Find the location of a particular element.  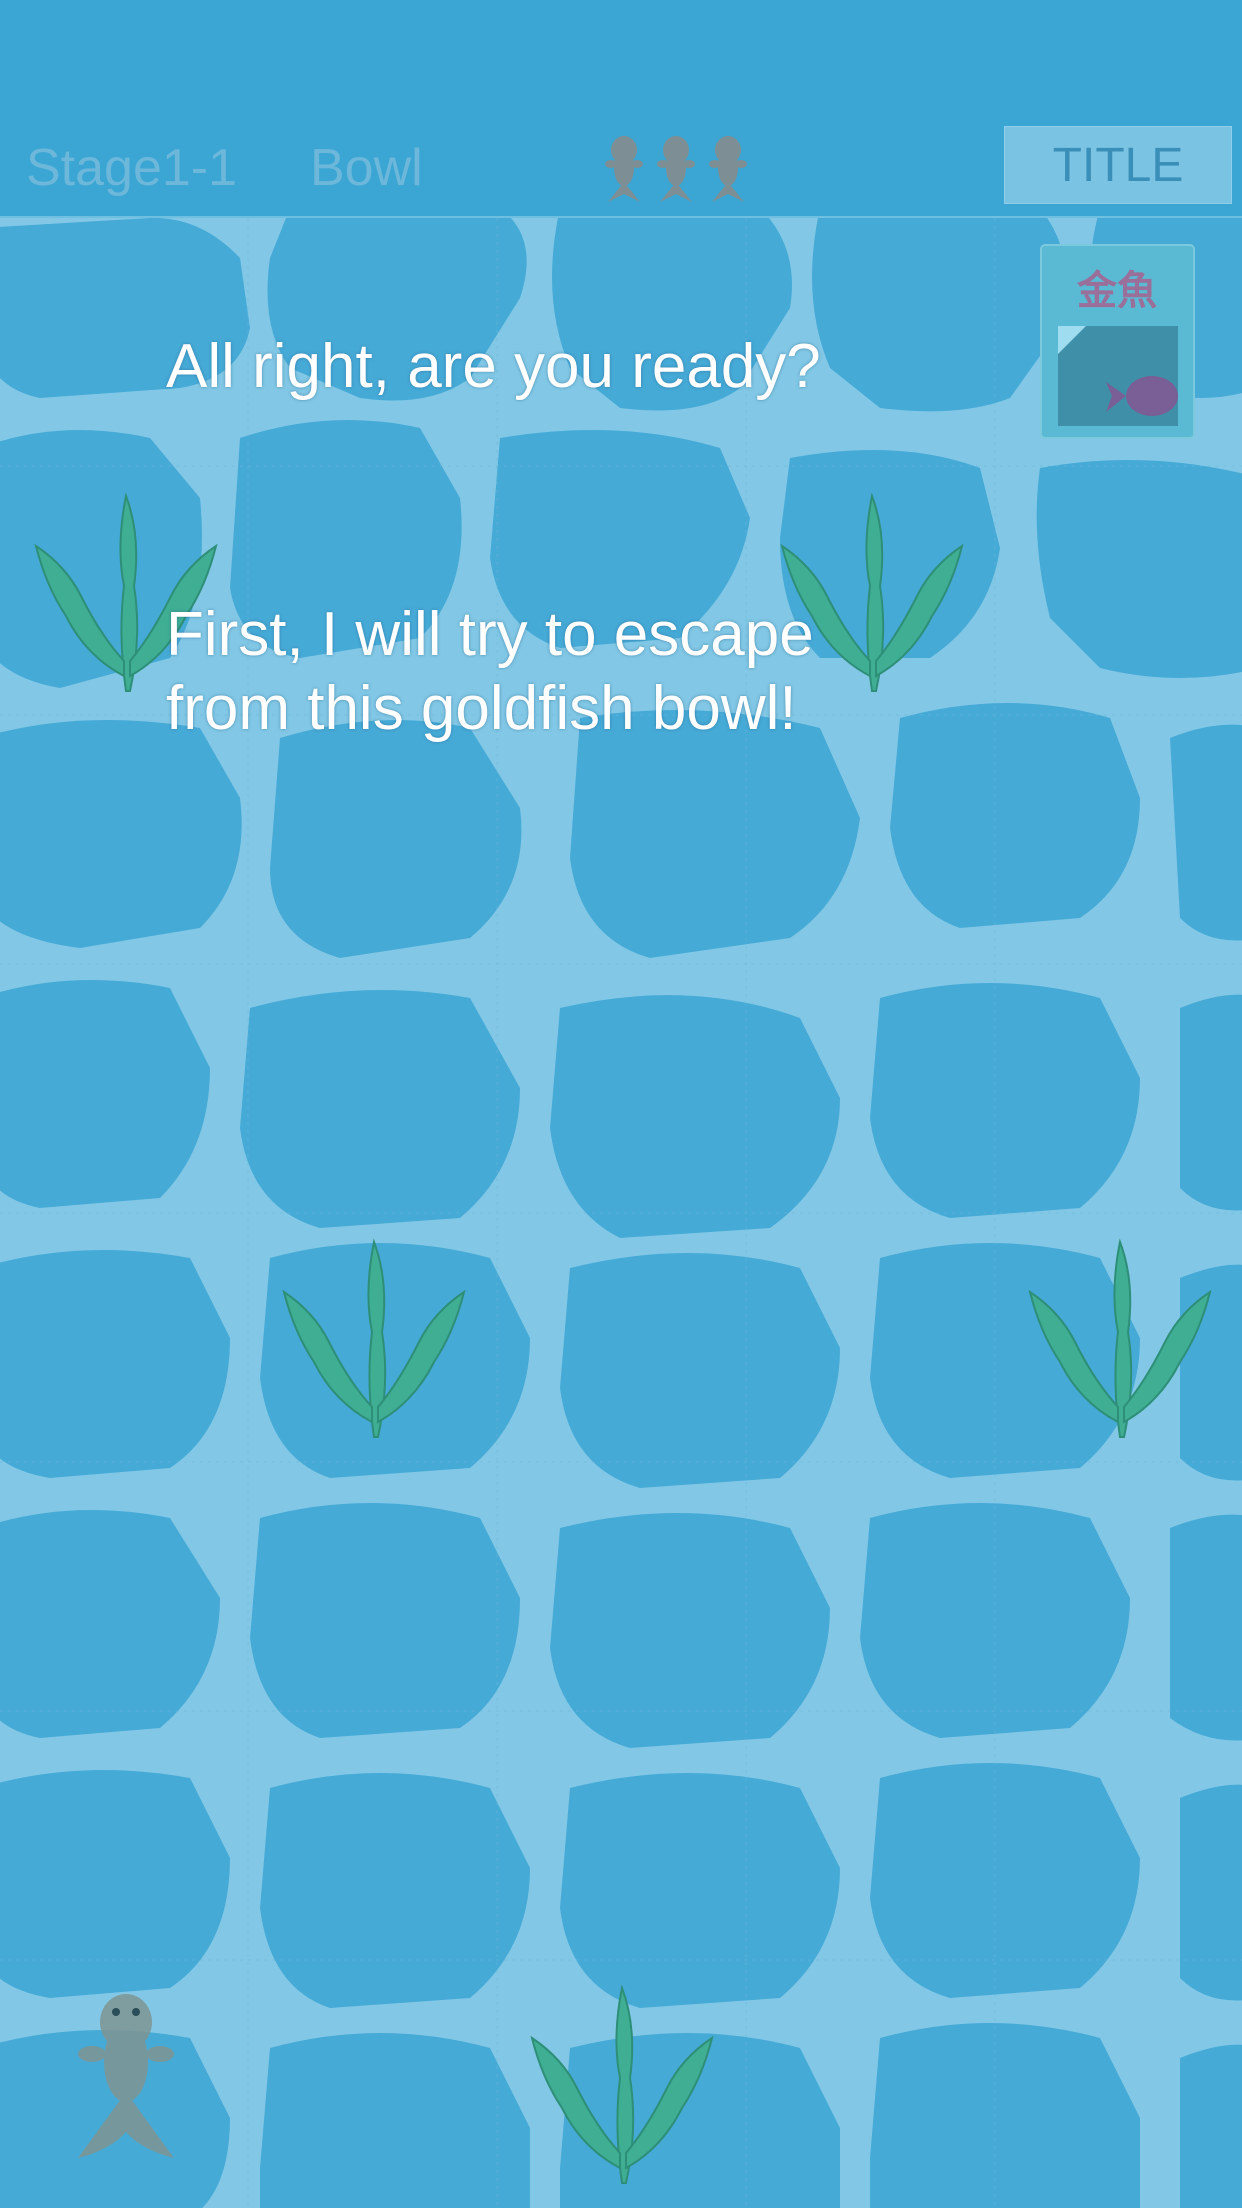

player-goldfish is located at coordinates (126, 2076).